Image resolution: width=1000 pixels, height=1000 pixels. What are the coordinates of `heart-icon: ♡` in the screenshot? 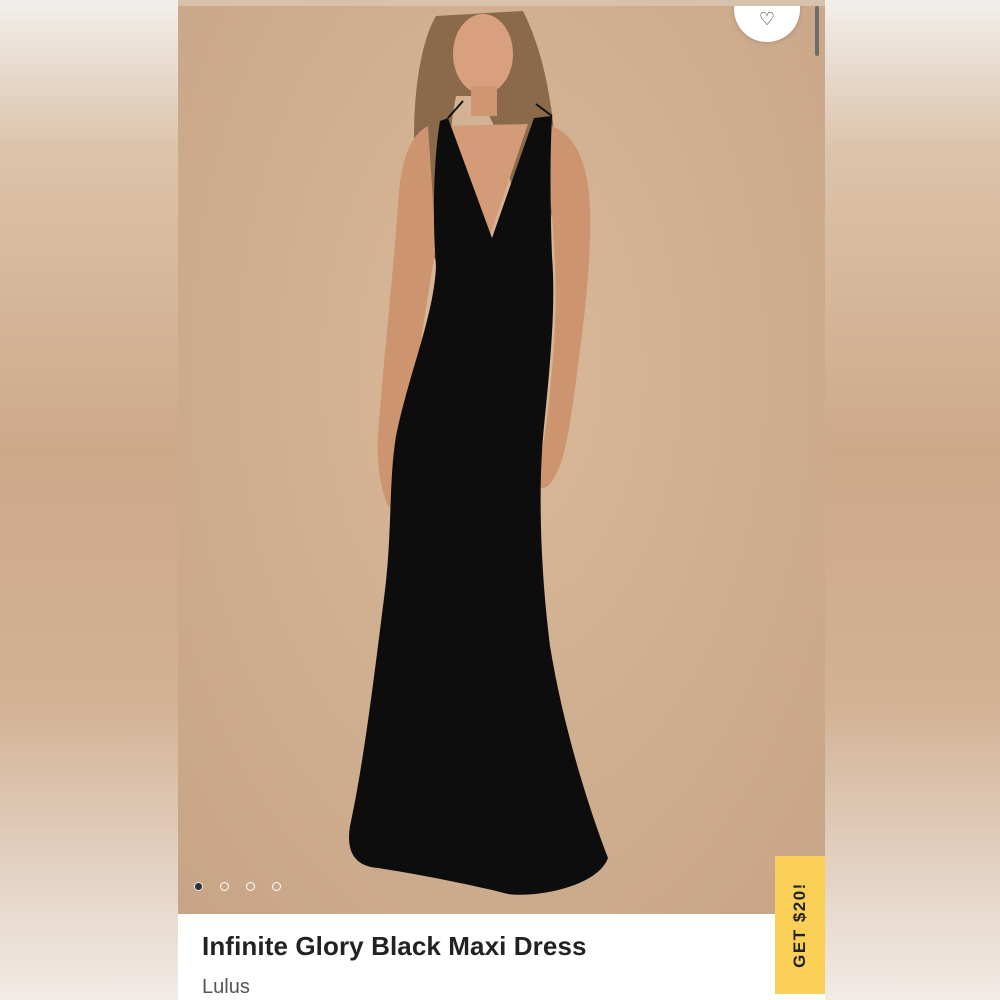 It's located at (767, 19).